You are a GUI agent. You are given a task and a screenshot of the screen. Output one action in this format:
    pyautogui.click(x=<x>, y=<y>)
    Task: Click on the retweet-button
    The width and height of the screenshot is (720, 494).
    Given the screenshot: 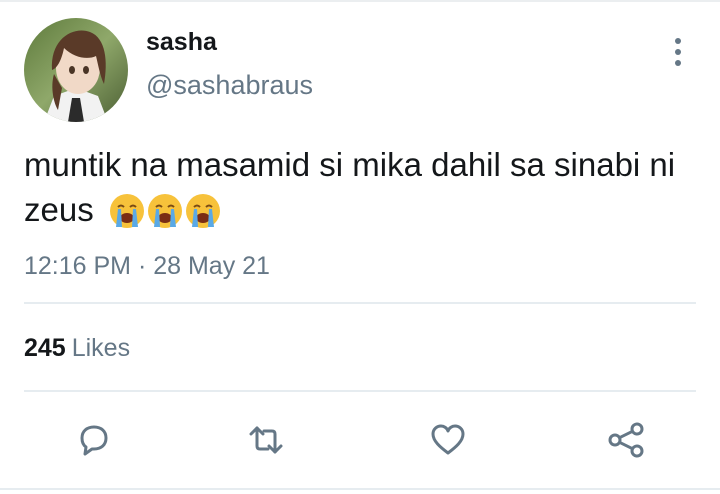 What is the action you would take?
    pyautogui.click(x=266, y=440)
    